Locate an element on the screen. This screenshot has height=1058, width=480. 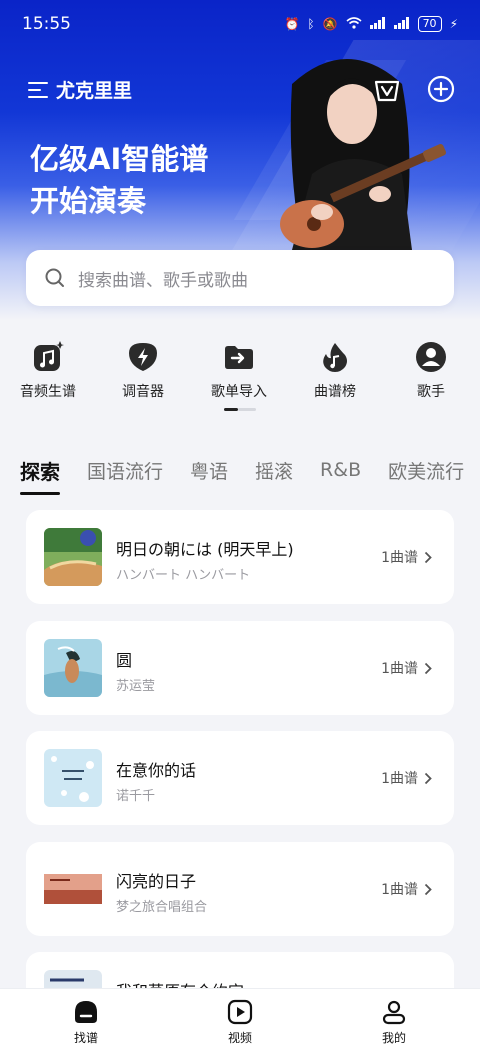
quick-action-label: 音频生谱 is located at coordinates (48, 392).